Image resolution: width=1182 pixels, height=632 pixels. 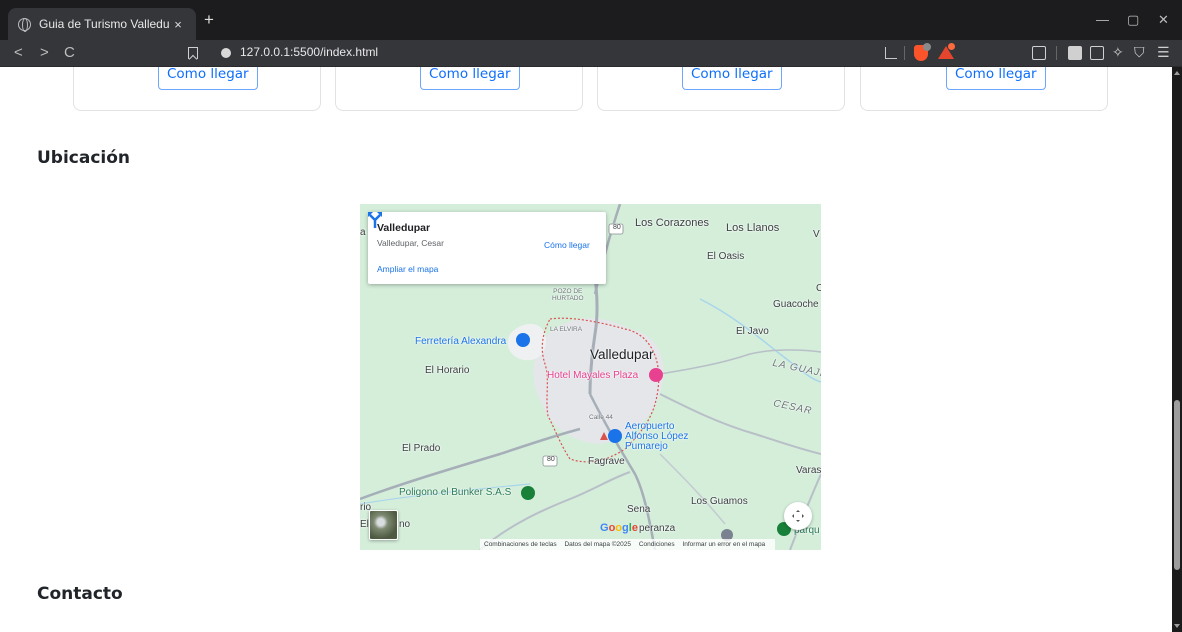 I want to click on minimize-icon: —, so click(x=1102, y=19).